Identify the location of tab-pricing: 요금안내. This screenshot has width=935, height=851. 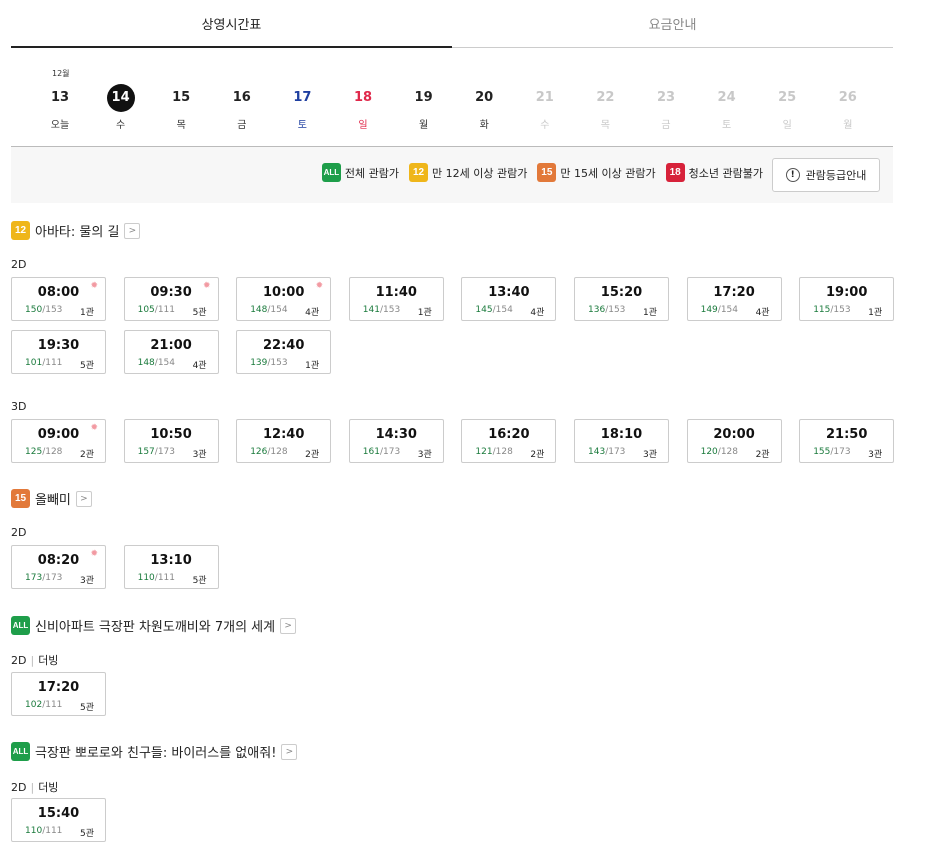
(672, 24).